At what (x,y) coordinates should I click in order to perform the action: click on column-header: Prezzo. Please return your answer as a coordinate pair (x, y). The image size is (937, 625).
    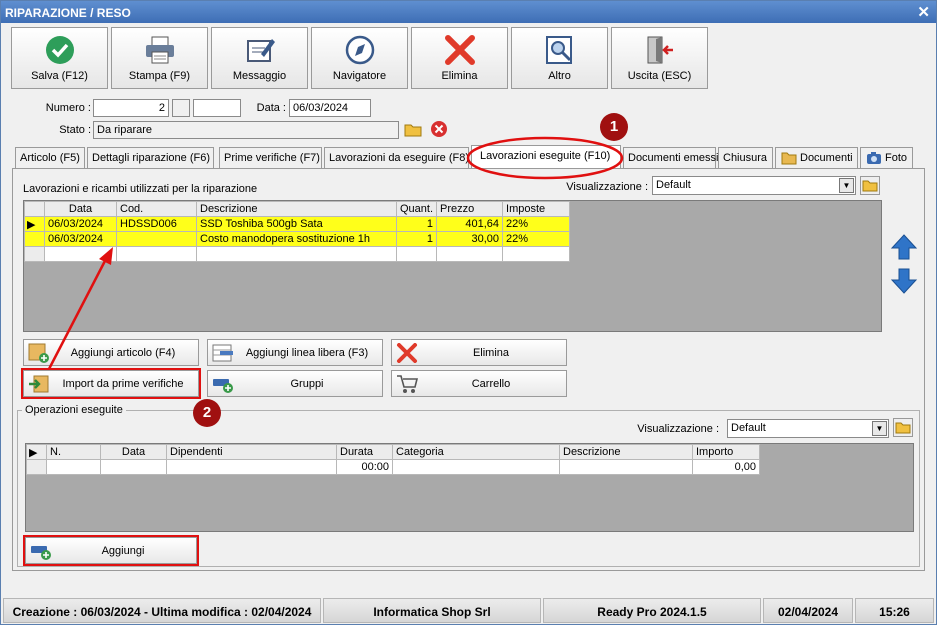
    Looking at the image, I should click on (470, 209).